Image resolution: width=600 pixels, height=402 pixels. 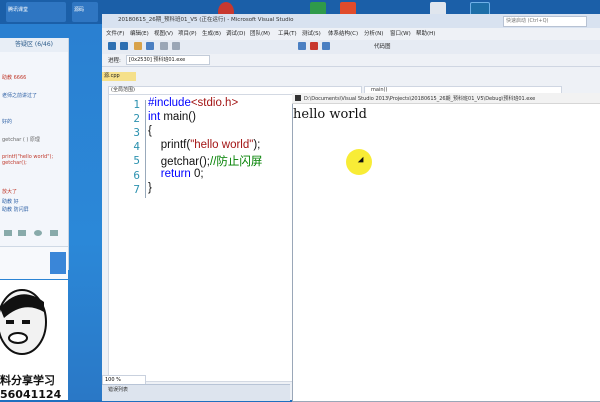 I want to click on code-token: );, so click(x=257, y=145).